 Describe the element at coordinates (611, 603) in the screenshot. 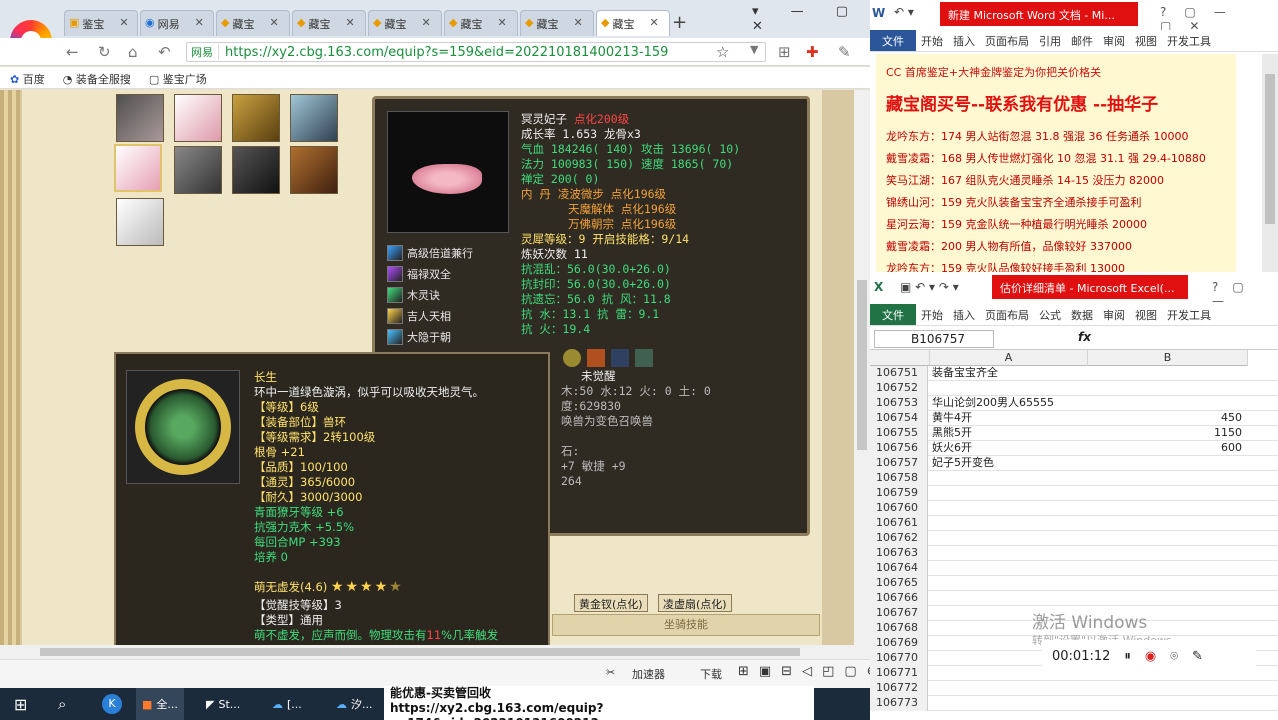

I see `tab-equip-1: 黄金钗(点化)` at that location.